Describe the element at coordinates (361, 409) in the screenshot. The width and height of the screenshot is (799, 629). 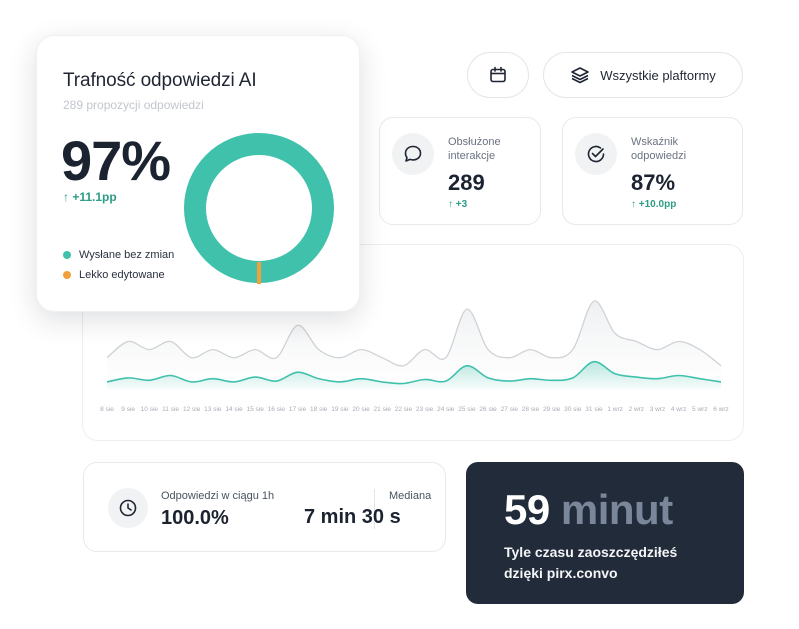
I see `x-tick-label: 20 sie` at that location.